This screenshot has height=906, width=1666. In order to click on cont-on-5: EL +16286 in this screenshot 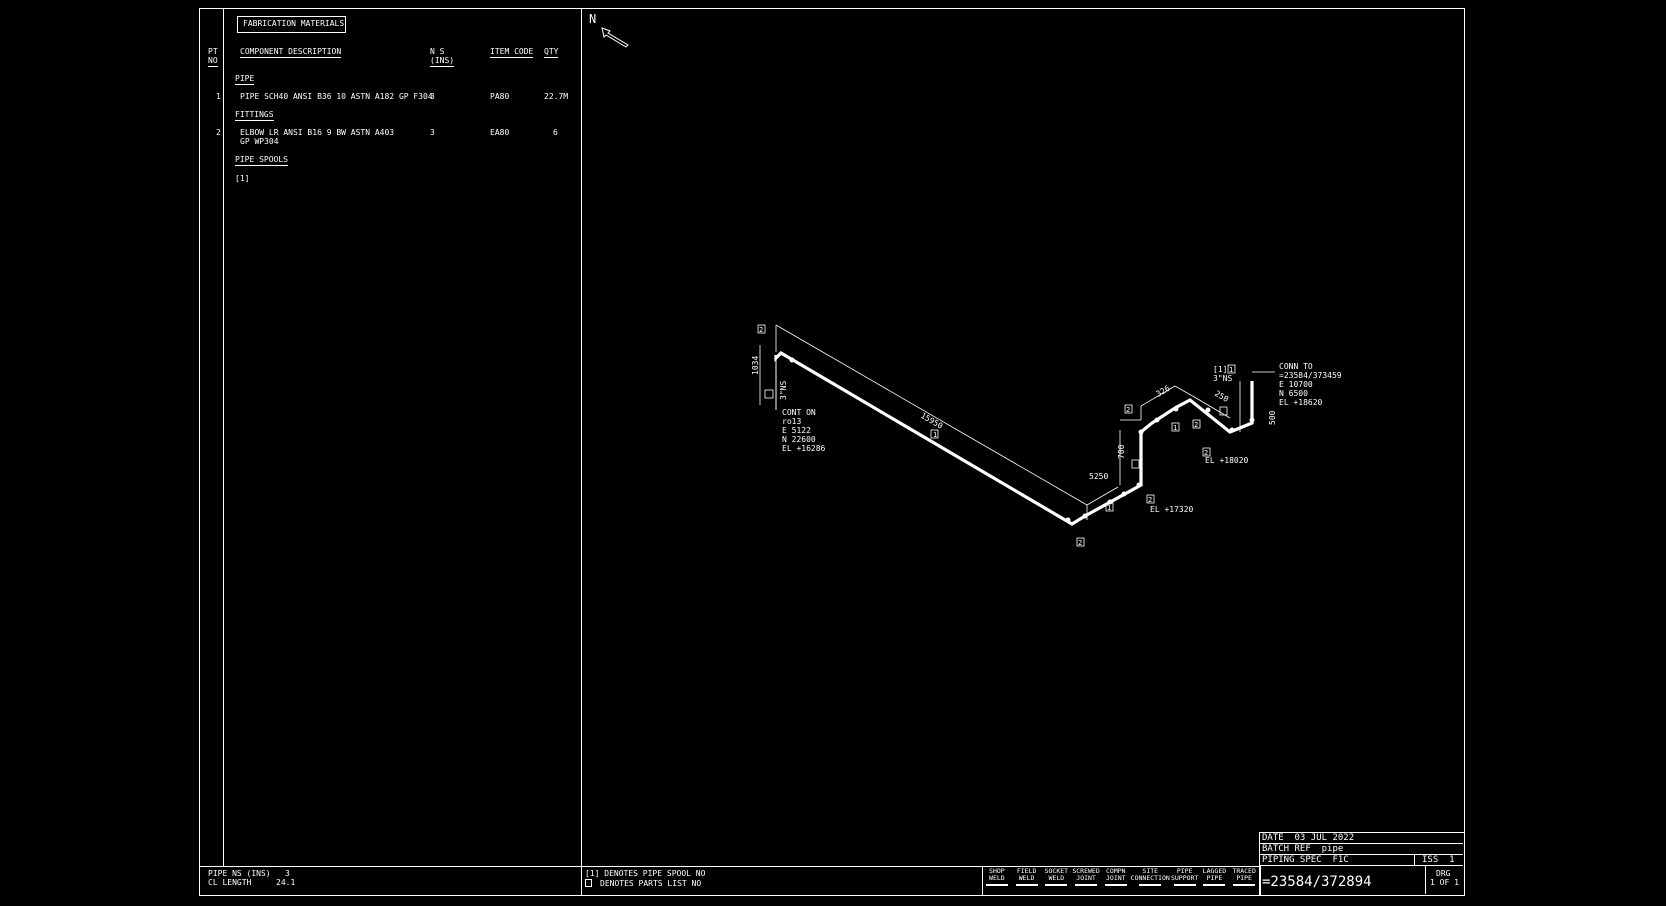, I will do `click(804, 448)`.